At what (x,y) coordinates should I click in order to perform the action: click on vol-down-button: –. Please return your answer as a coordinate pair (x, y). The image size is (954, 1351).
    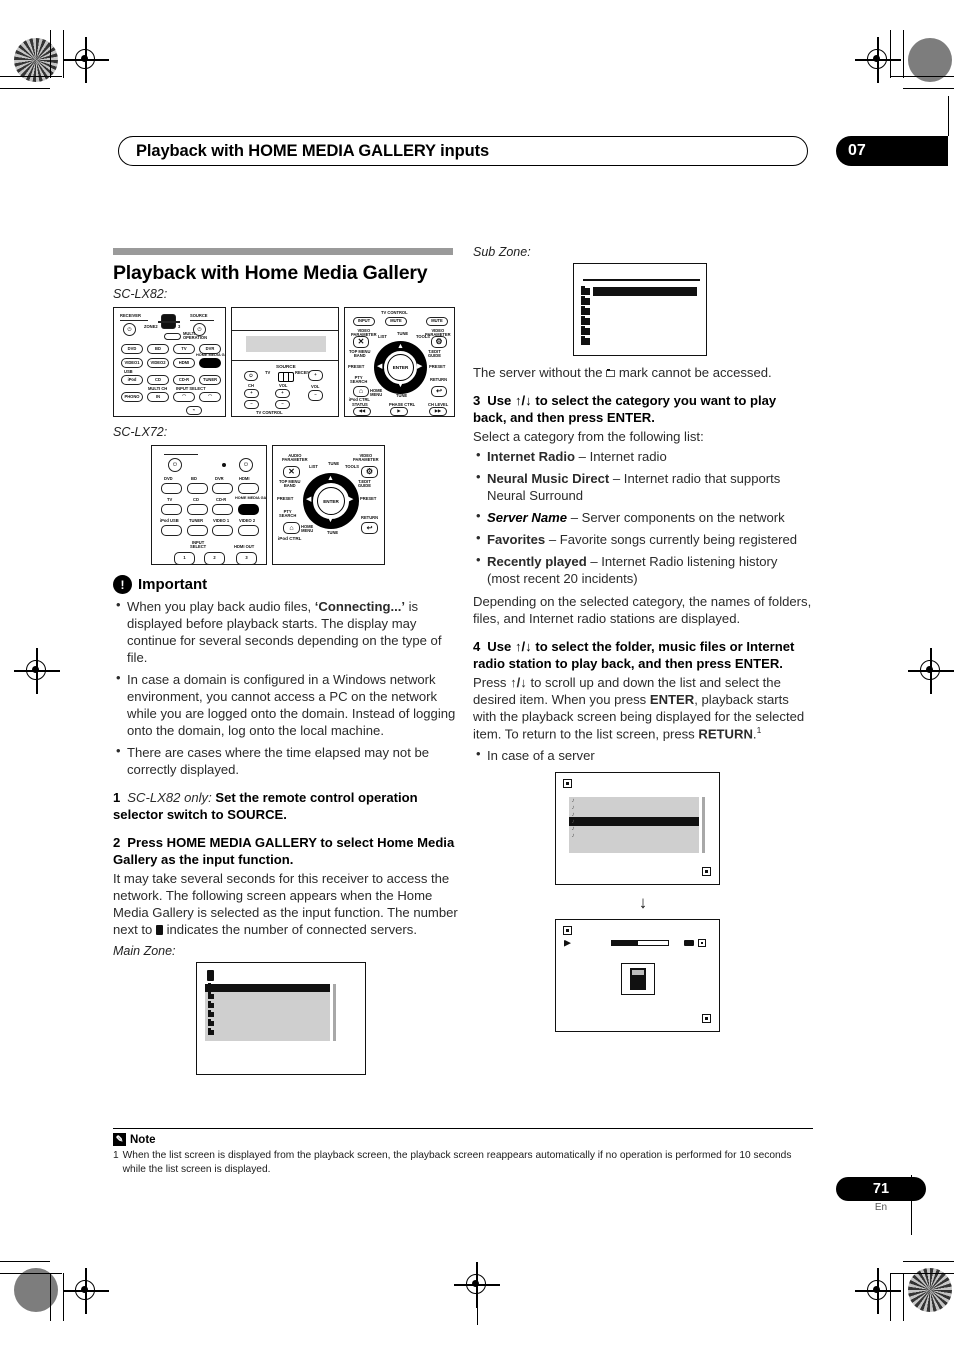
    Looking at the image, I should click on (282, 404).